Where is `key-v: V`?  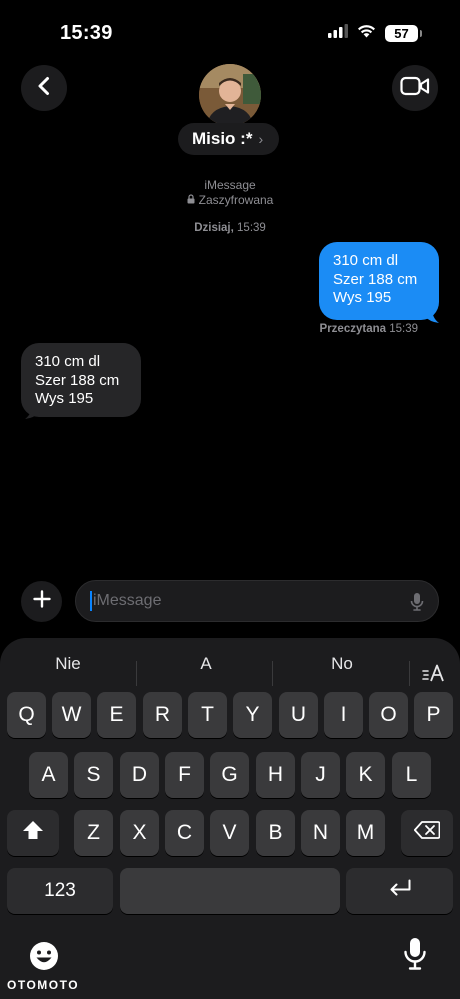 key-v: V is located at coordinates (229, 833).